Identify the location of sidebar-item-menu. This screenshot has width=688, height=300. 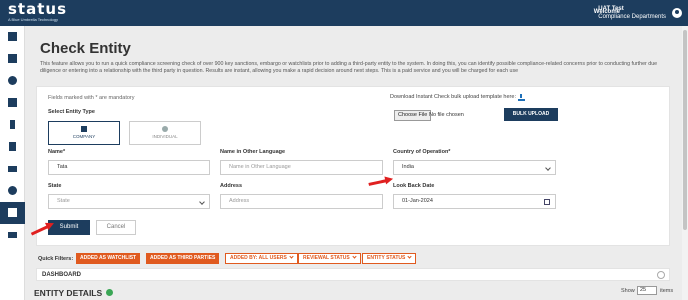
(12, 235).